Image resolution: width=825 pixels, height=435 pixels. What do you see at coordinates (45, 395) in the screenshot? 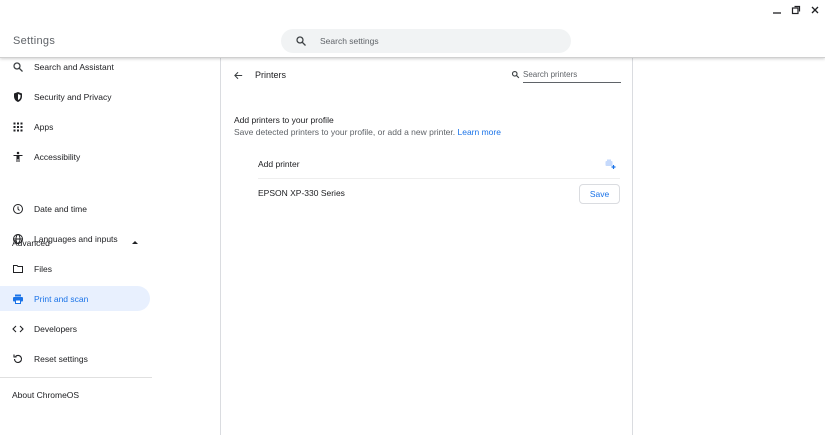
I see `sidebar-item-about: About ChromeOS` at bounding box center [45, 395].